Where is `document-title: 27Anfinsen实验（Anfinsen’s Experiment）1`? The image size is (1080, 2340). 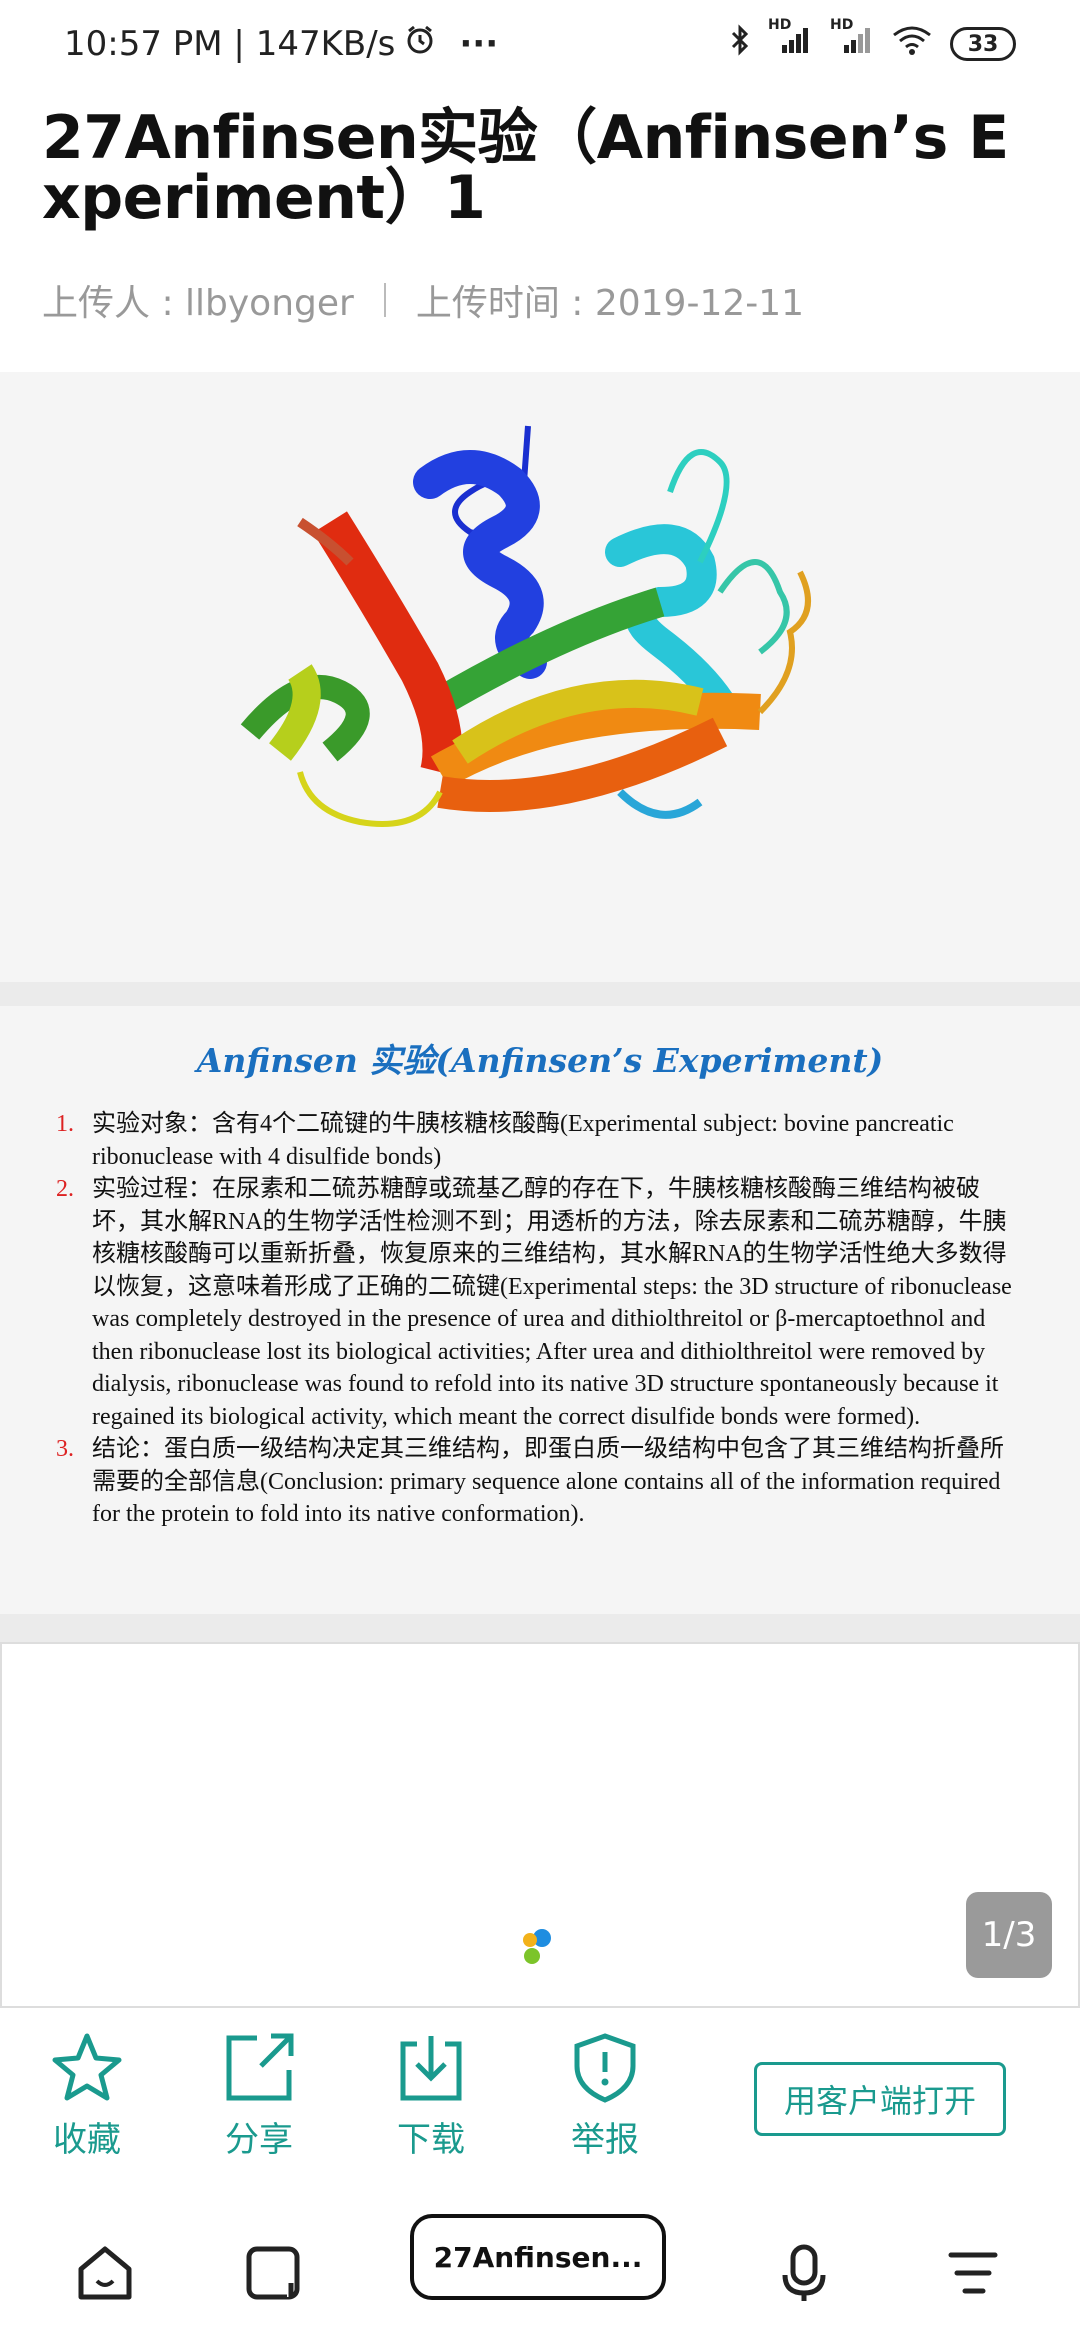 document-title: 27Anfinsen实验（Anfinsen’s Experiment）1 is located at coordinates (525, 168).